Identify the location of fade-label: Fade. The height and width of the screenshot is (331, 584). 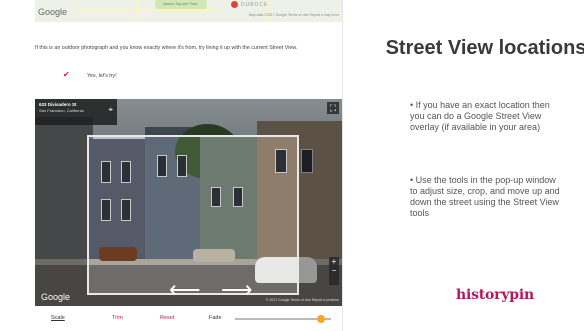
(215, 318).